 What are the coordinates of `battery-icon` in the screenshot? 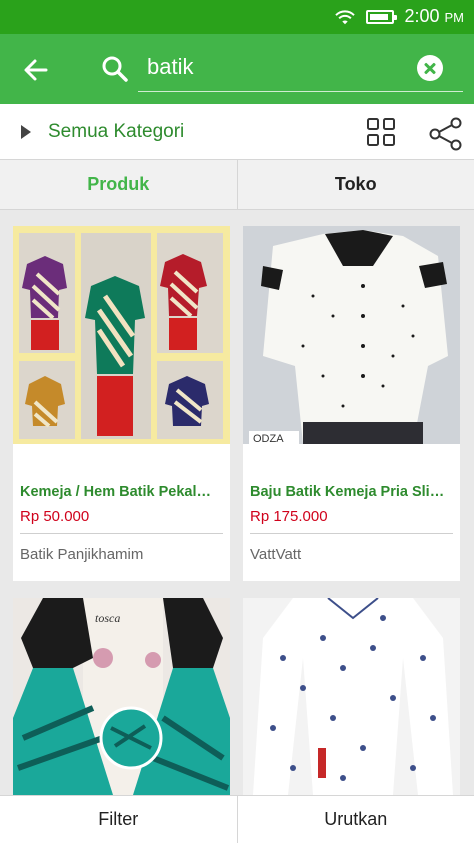 It's located at (382, 16).